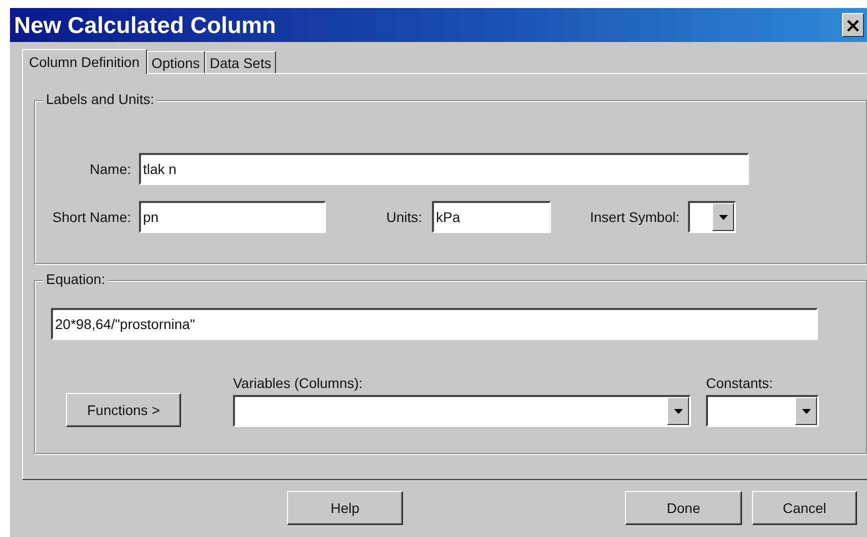 Image resolution: width=867 pixels, height=537 pixels. Describe the element at coordinates (404, 217) in the screenshot. I see `field-label: Units:` at that location.